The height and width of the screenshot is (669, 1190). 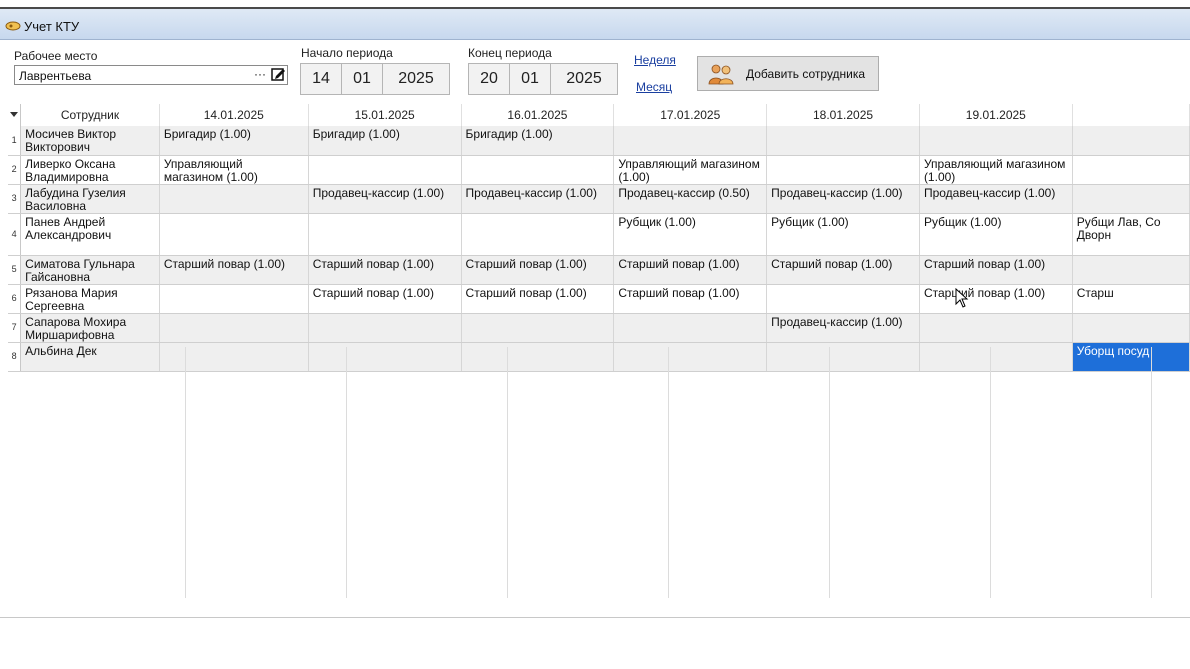 I want to click on employee-name-cell: Лабудина Гузелия Василовна, so click(x=90, y=199).